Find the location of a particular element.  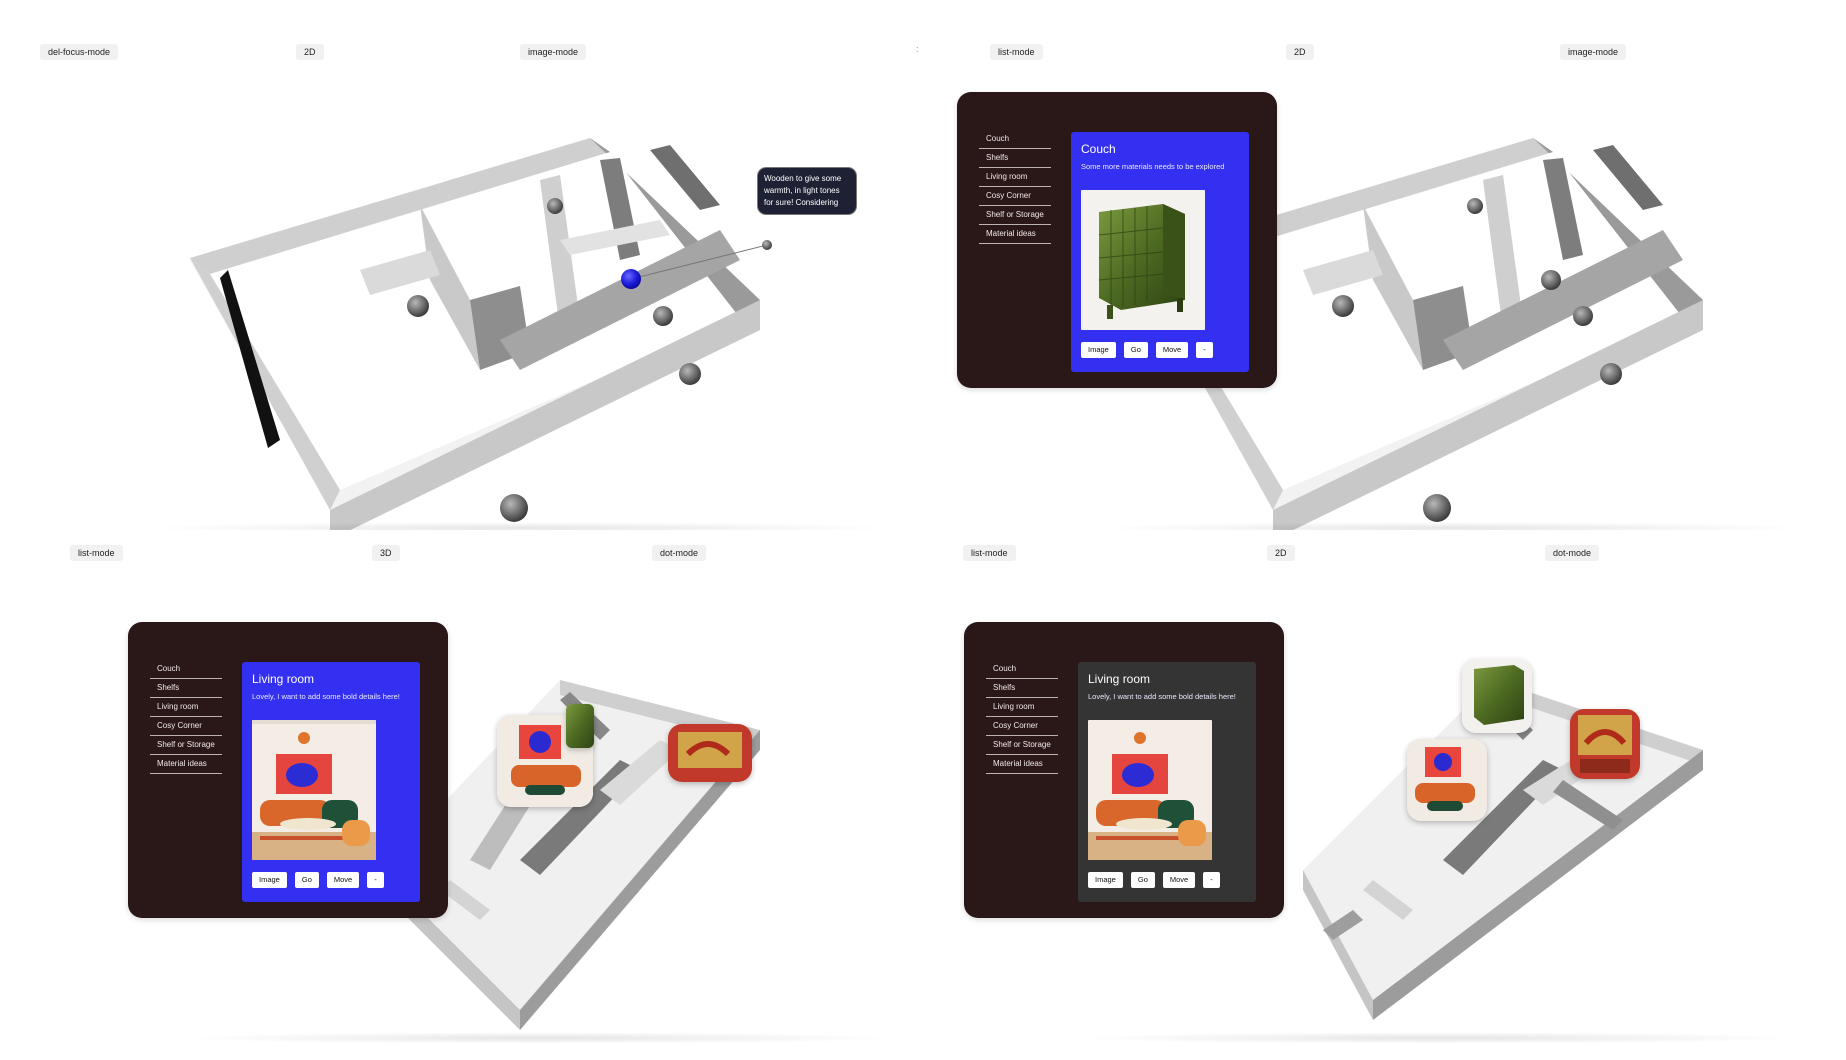

card-title: Couch is located at coordinates (1098, 149).